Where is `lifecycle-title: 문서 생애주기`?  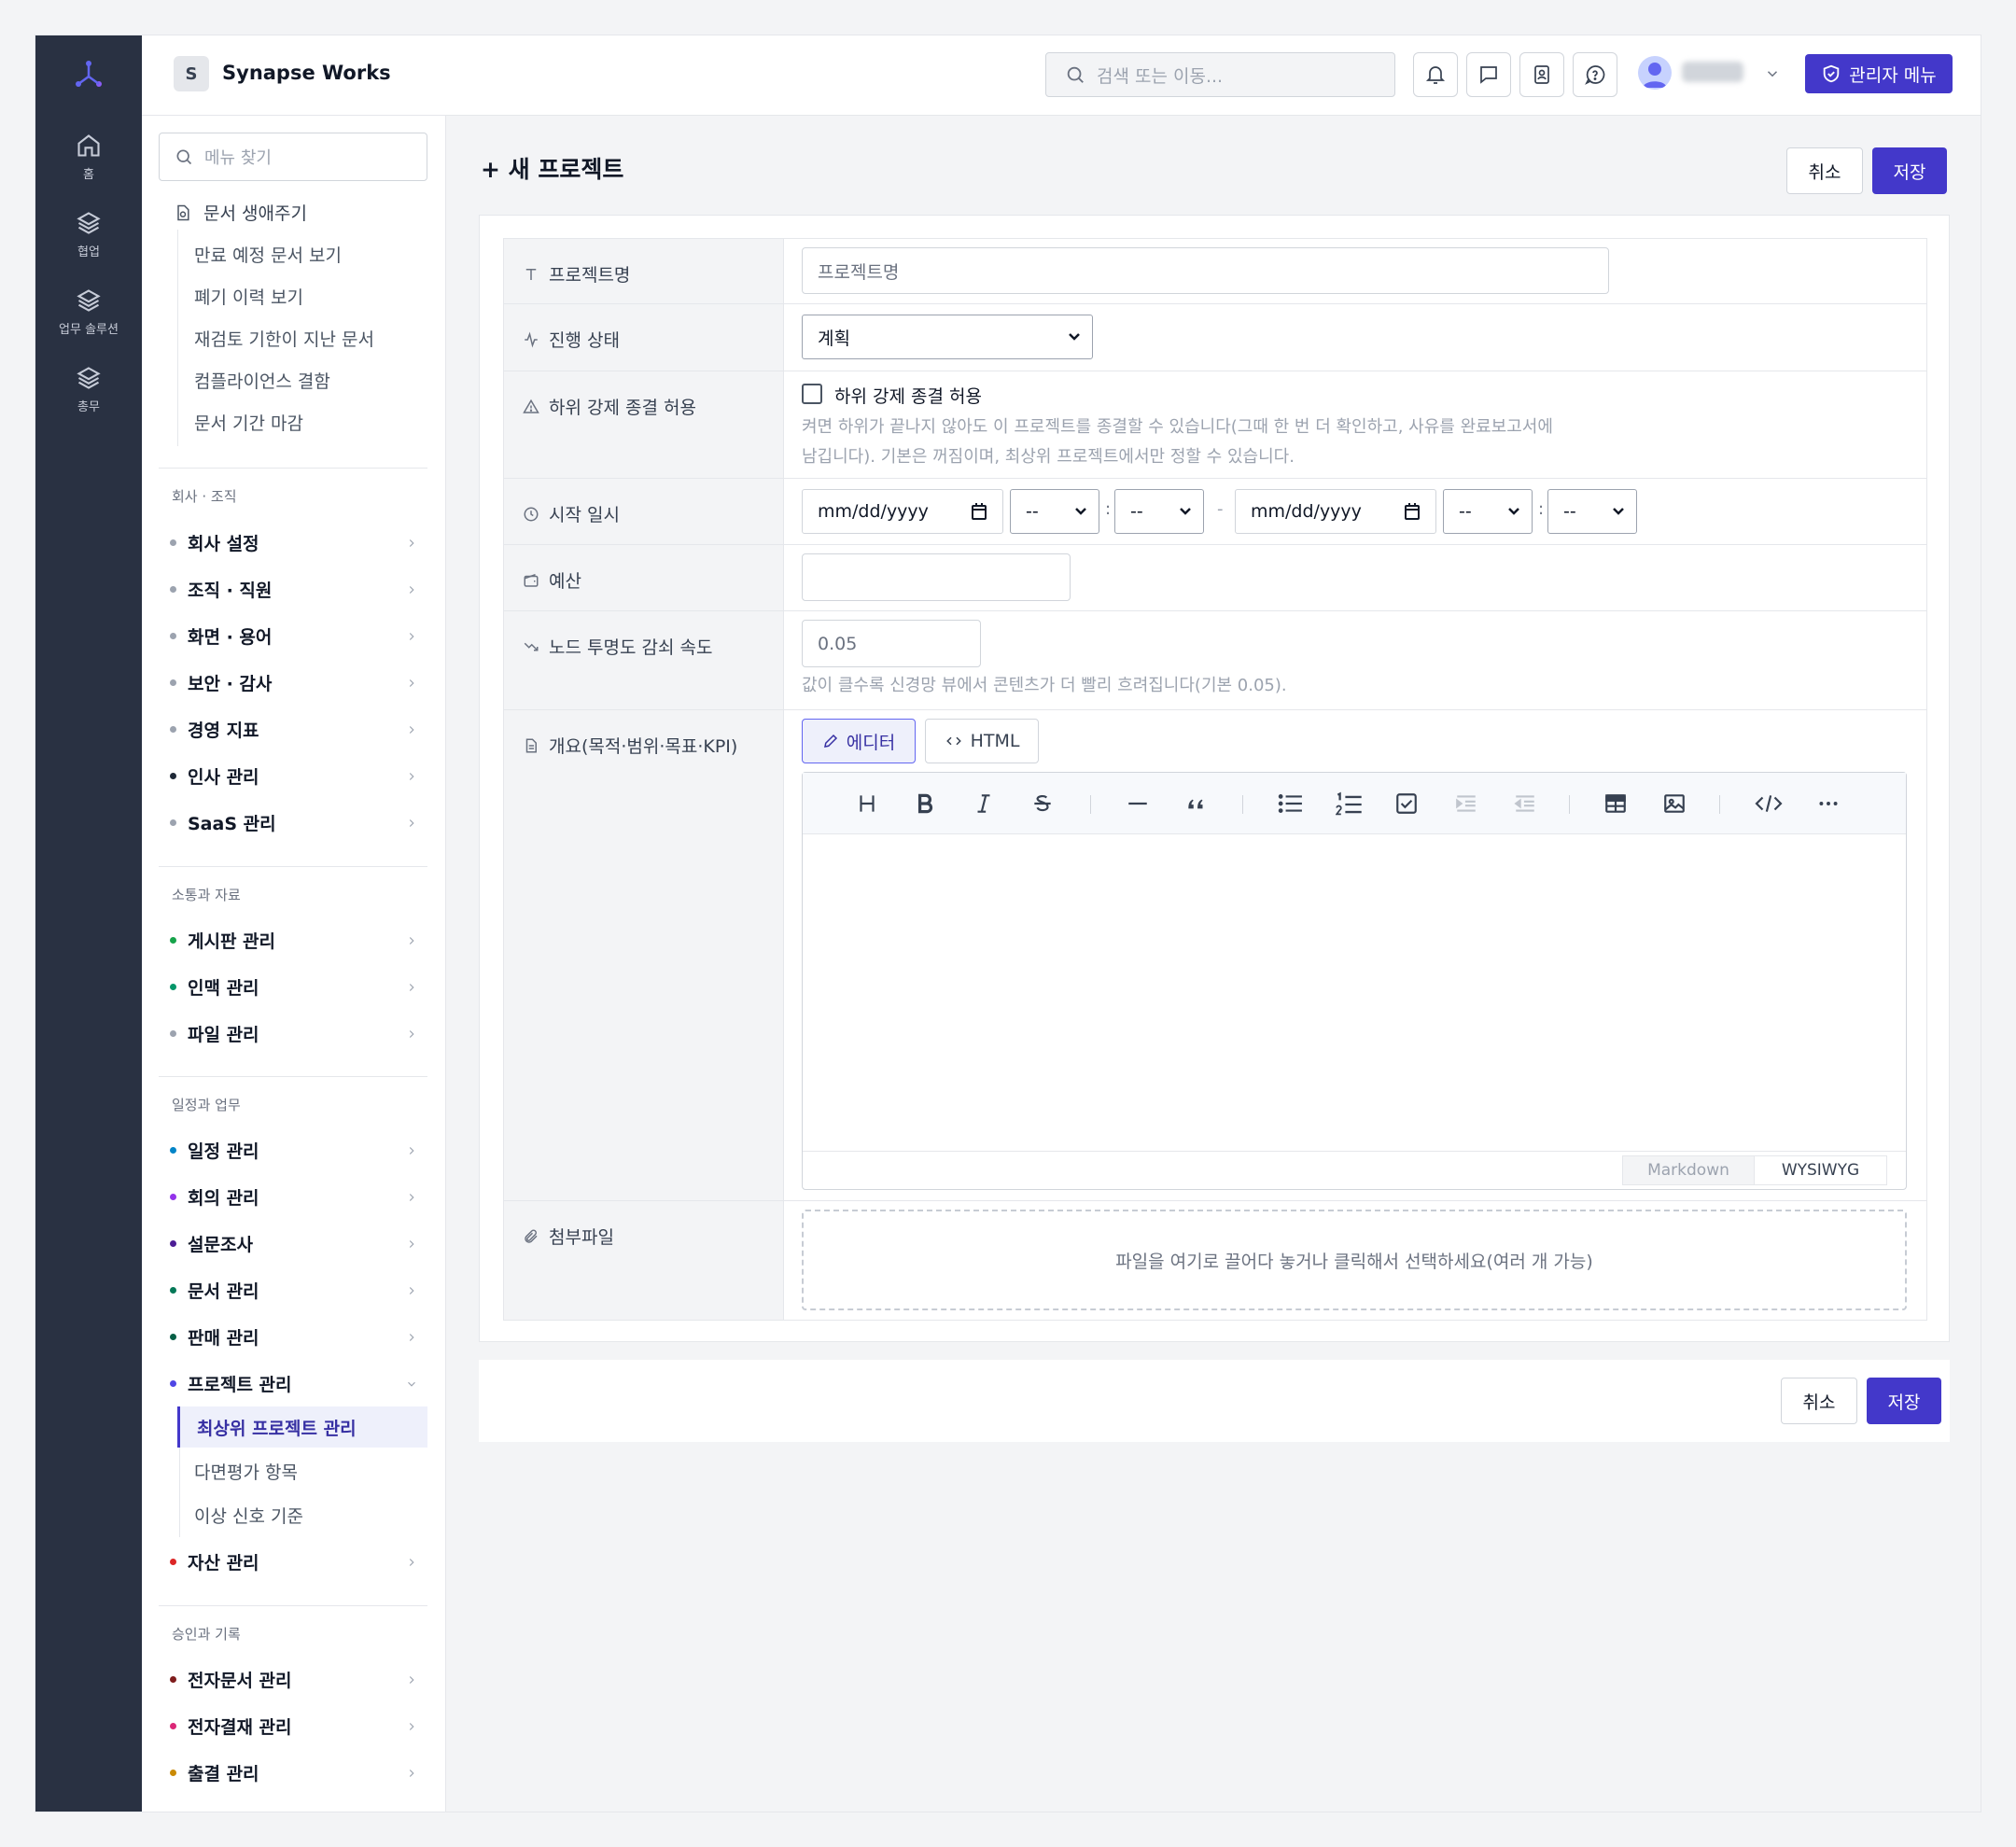 lifecycle-title: 문서 생애주기 is located at coordinates (241, 213).